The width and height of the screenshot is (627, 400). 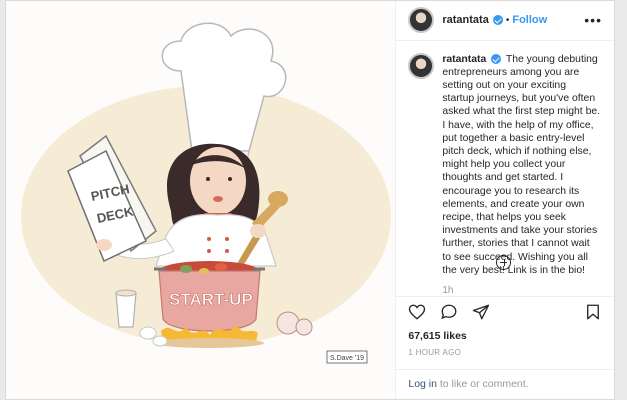 What do you see at coordinates (347, 358) in the screenshot?
I see `artist-signature: S.Dave '19` at bounding box center [347, 358].